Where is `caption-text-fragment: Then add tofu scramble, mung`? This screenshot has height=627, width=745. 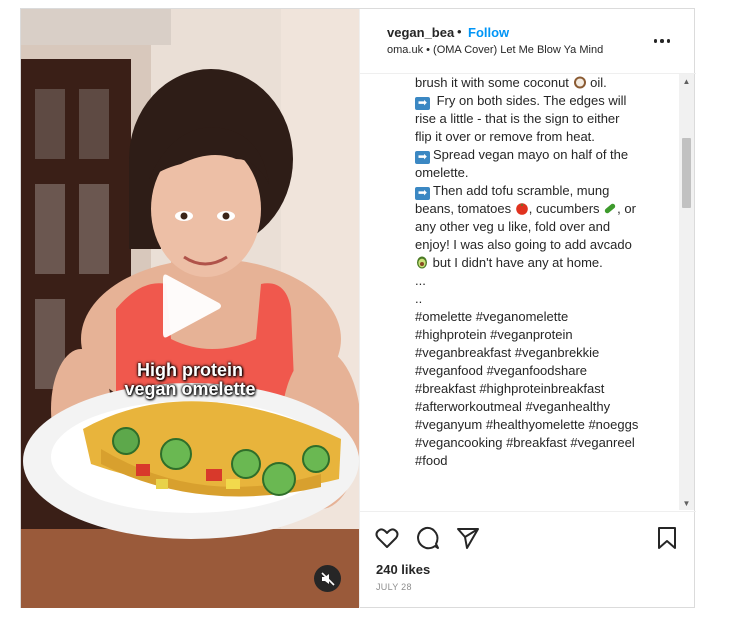 caption-text-fragment: Then add tofu scramble, mung is located at coordinates (521, 190).